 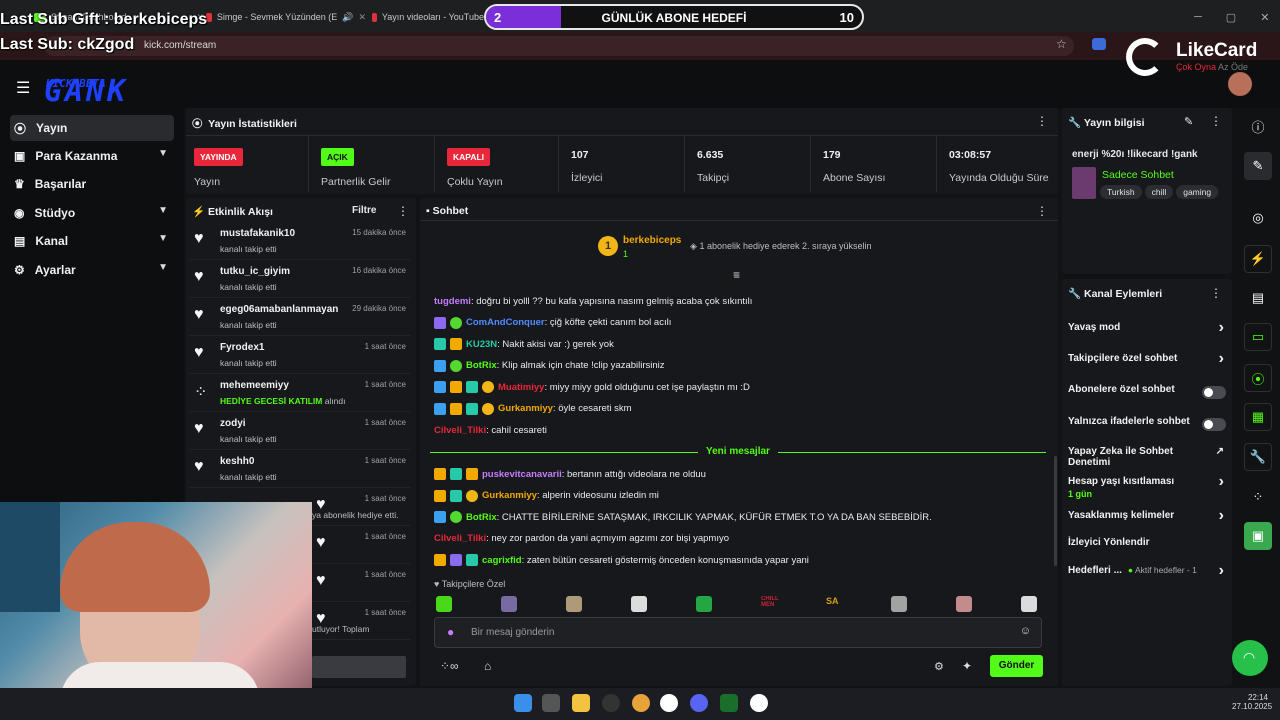 What do you see at coordinates (641, 703) in the screenshot?
I see `chrome-icon` at bounding box center [641, 703].